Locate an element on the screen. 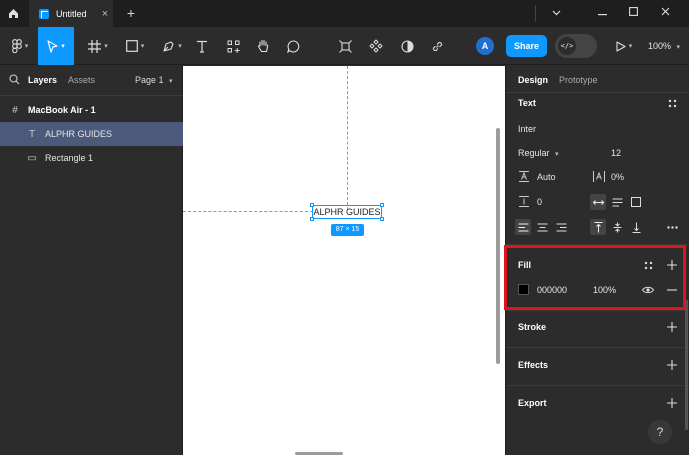 The width and height of the screenshot is (689, 455). auto-height-button is located at coordinates (617, 202).